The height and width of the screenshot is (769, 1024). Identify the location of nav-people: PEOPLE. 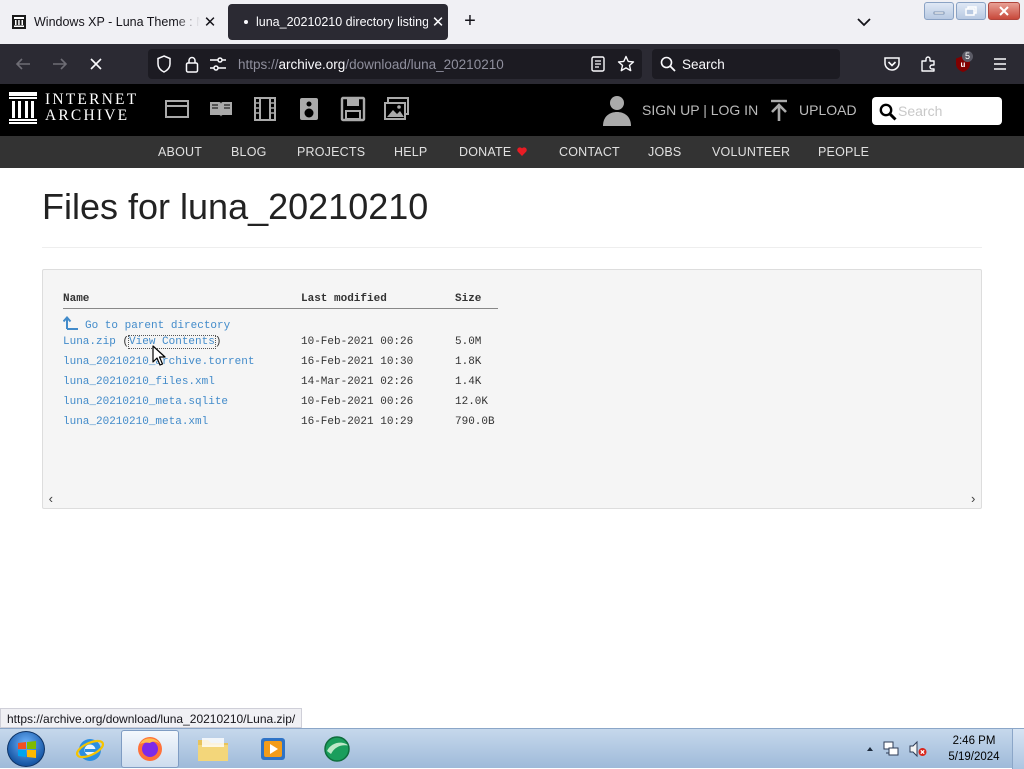
(843, 152).